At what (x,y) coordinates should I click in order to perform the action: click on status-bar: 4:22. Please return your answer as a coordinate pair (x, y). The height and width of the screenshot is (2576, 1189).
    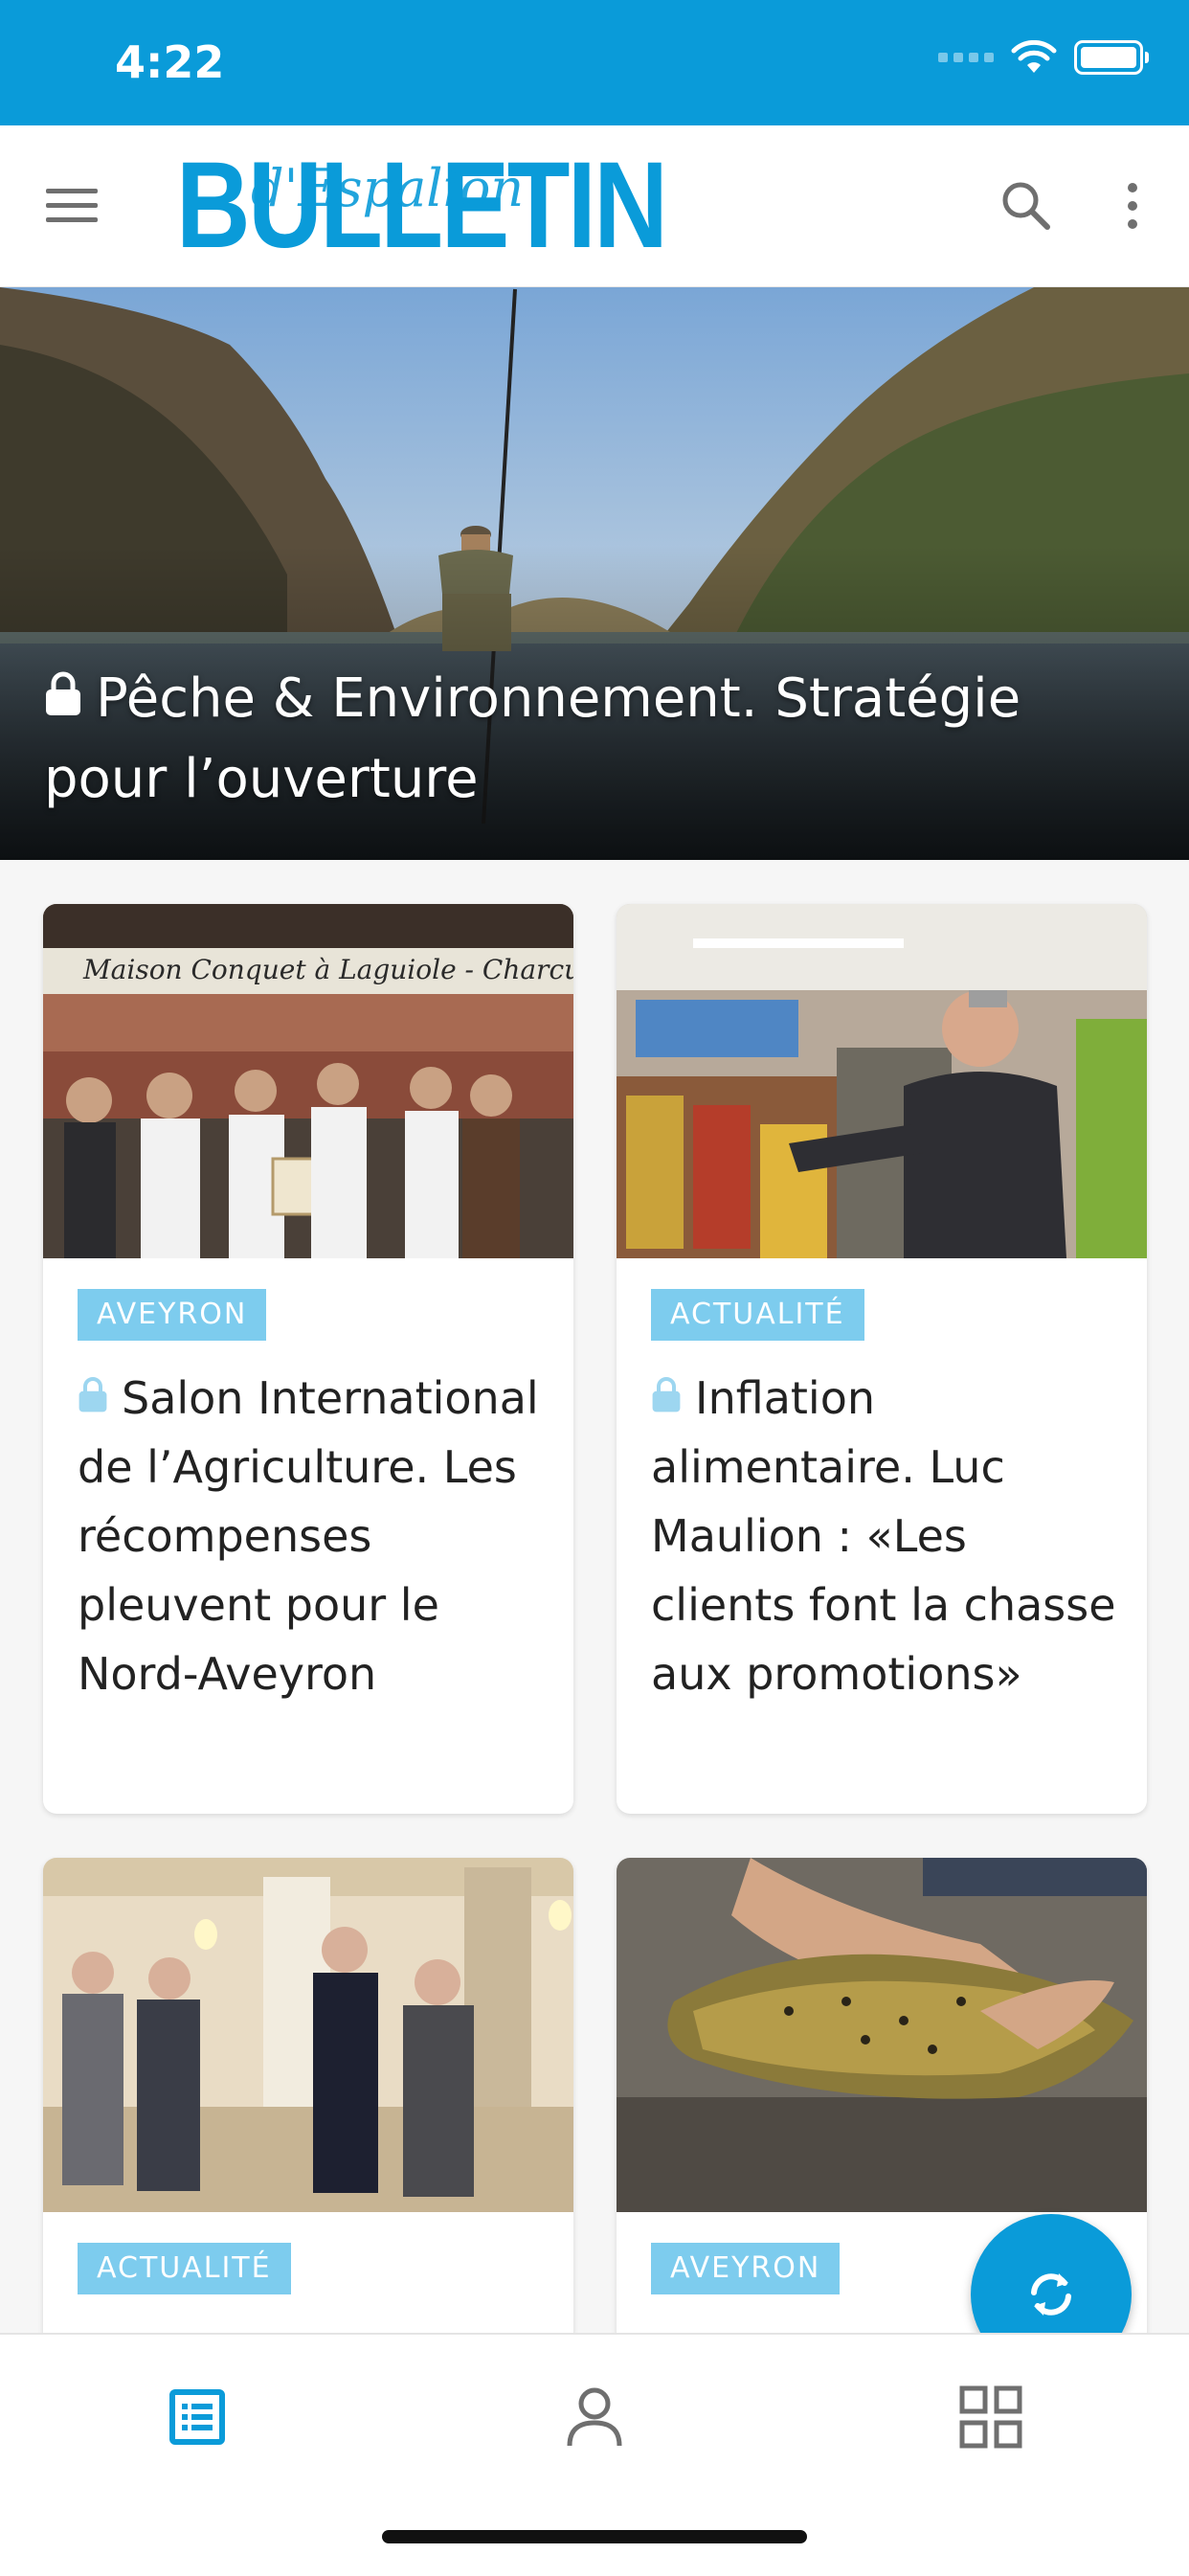
    Looking at the image, I should click on (594, 62).